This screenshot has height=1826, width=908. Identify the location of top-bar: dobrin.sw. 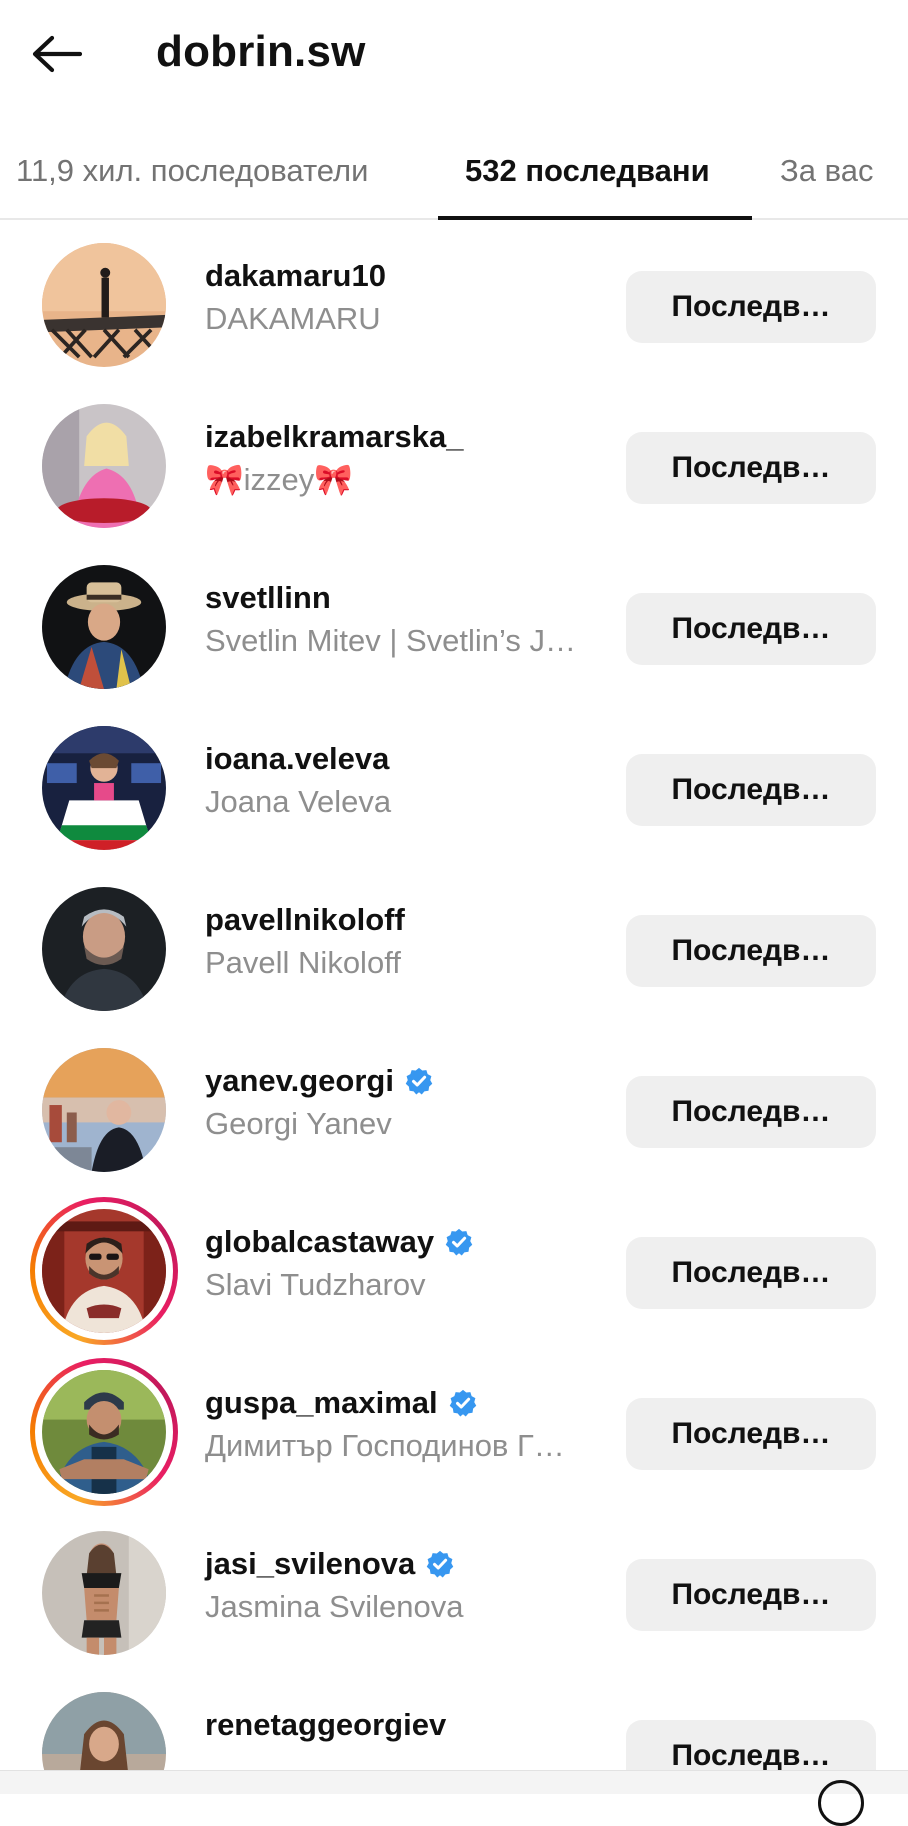
(454, 52).